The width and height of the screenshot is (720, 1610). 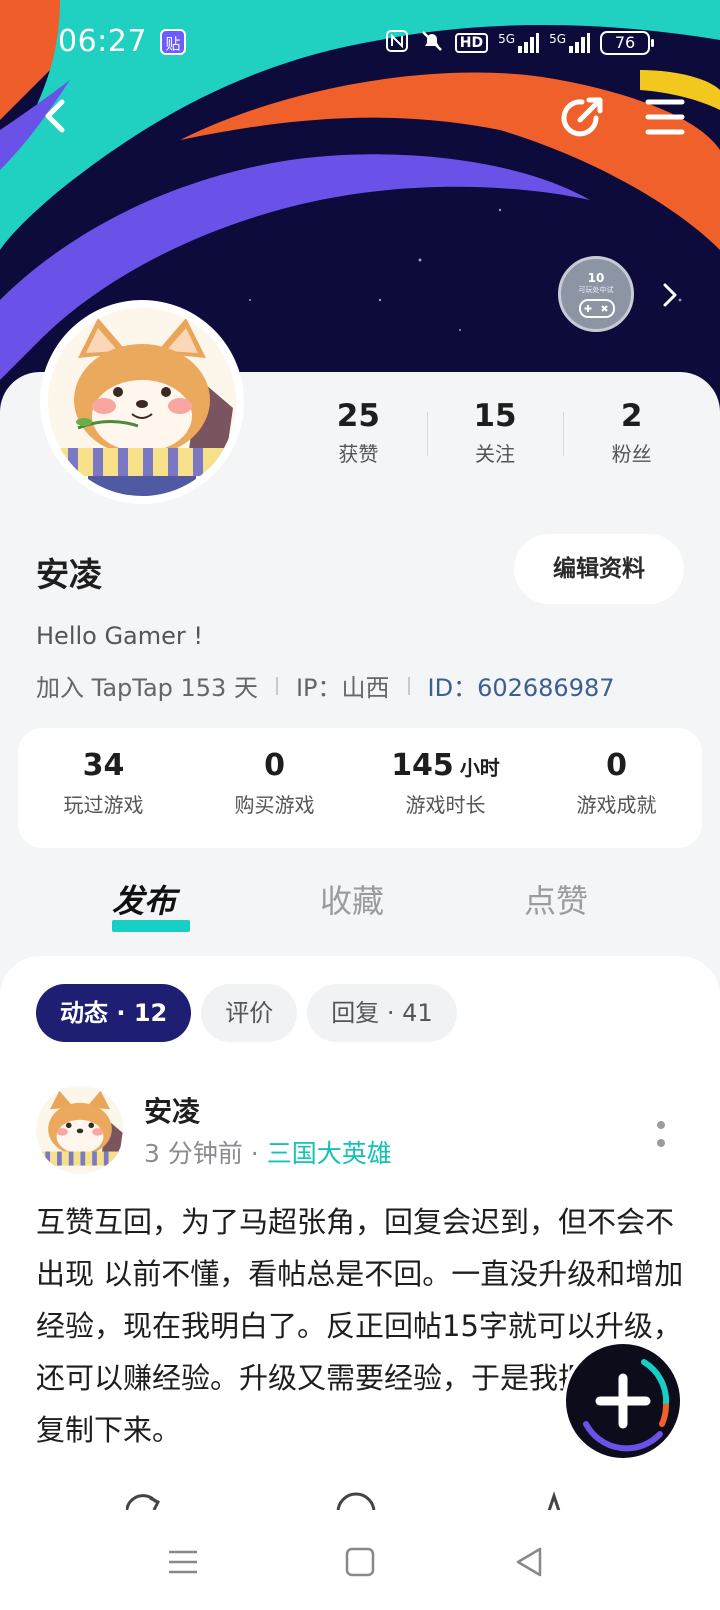 I want to click on avatar, so click(x=142, y=402).